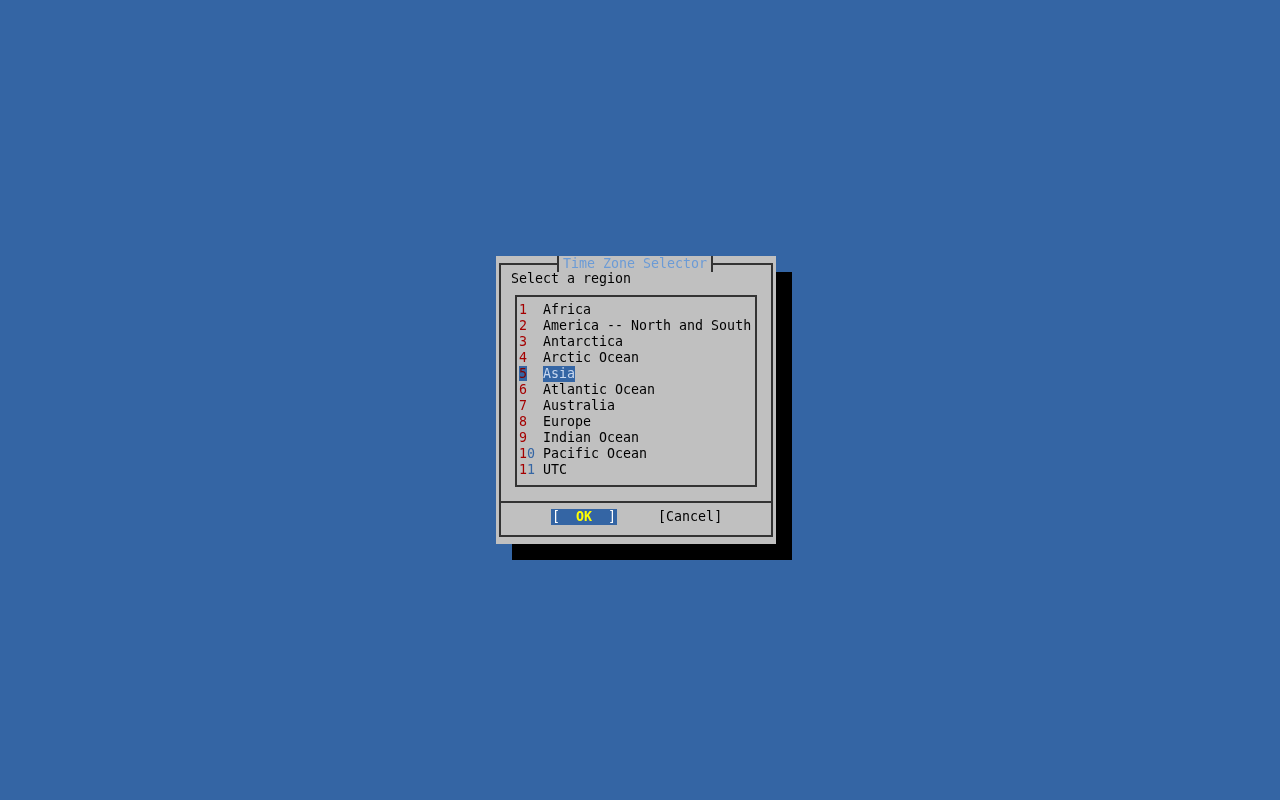 Image resolution: width=1280 pixels, height=800 pixels. Describe the element at coordinates (637, 422) in the screenshot. I see `region-item: 8 Europe` at that location.